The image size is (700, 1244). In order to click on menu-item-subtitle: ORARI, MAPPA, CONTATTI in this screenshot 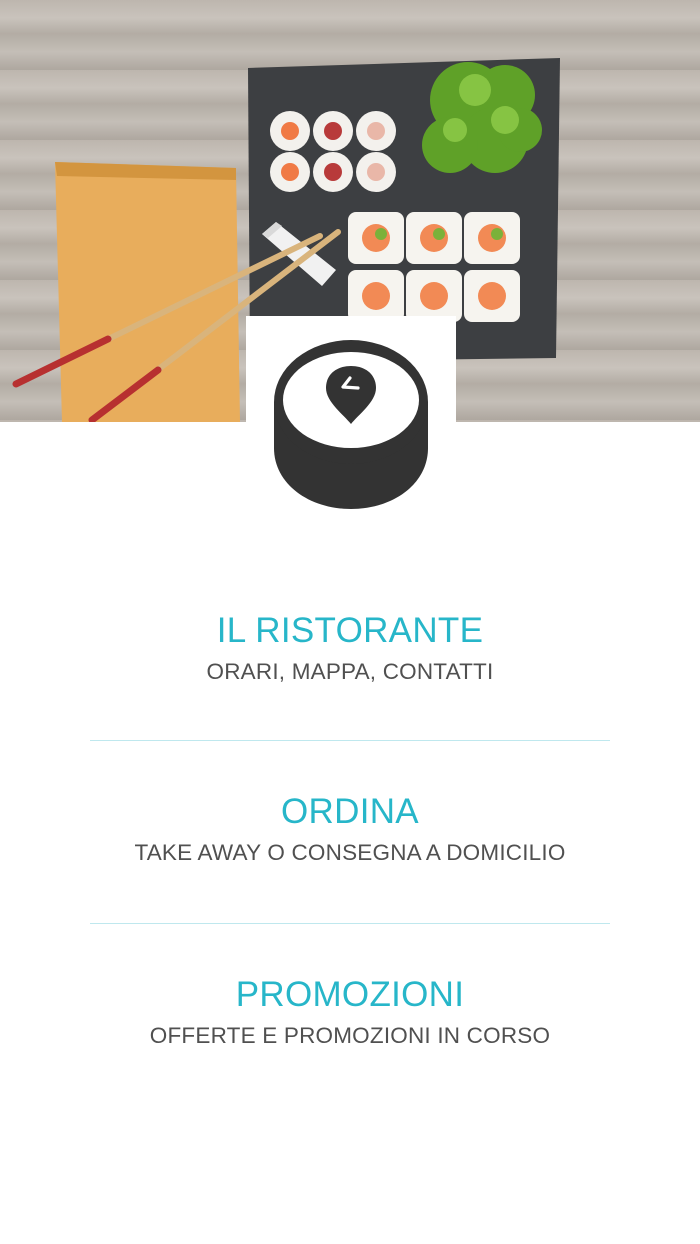, I will do `click(350, 671)`.